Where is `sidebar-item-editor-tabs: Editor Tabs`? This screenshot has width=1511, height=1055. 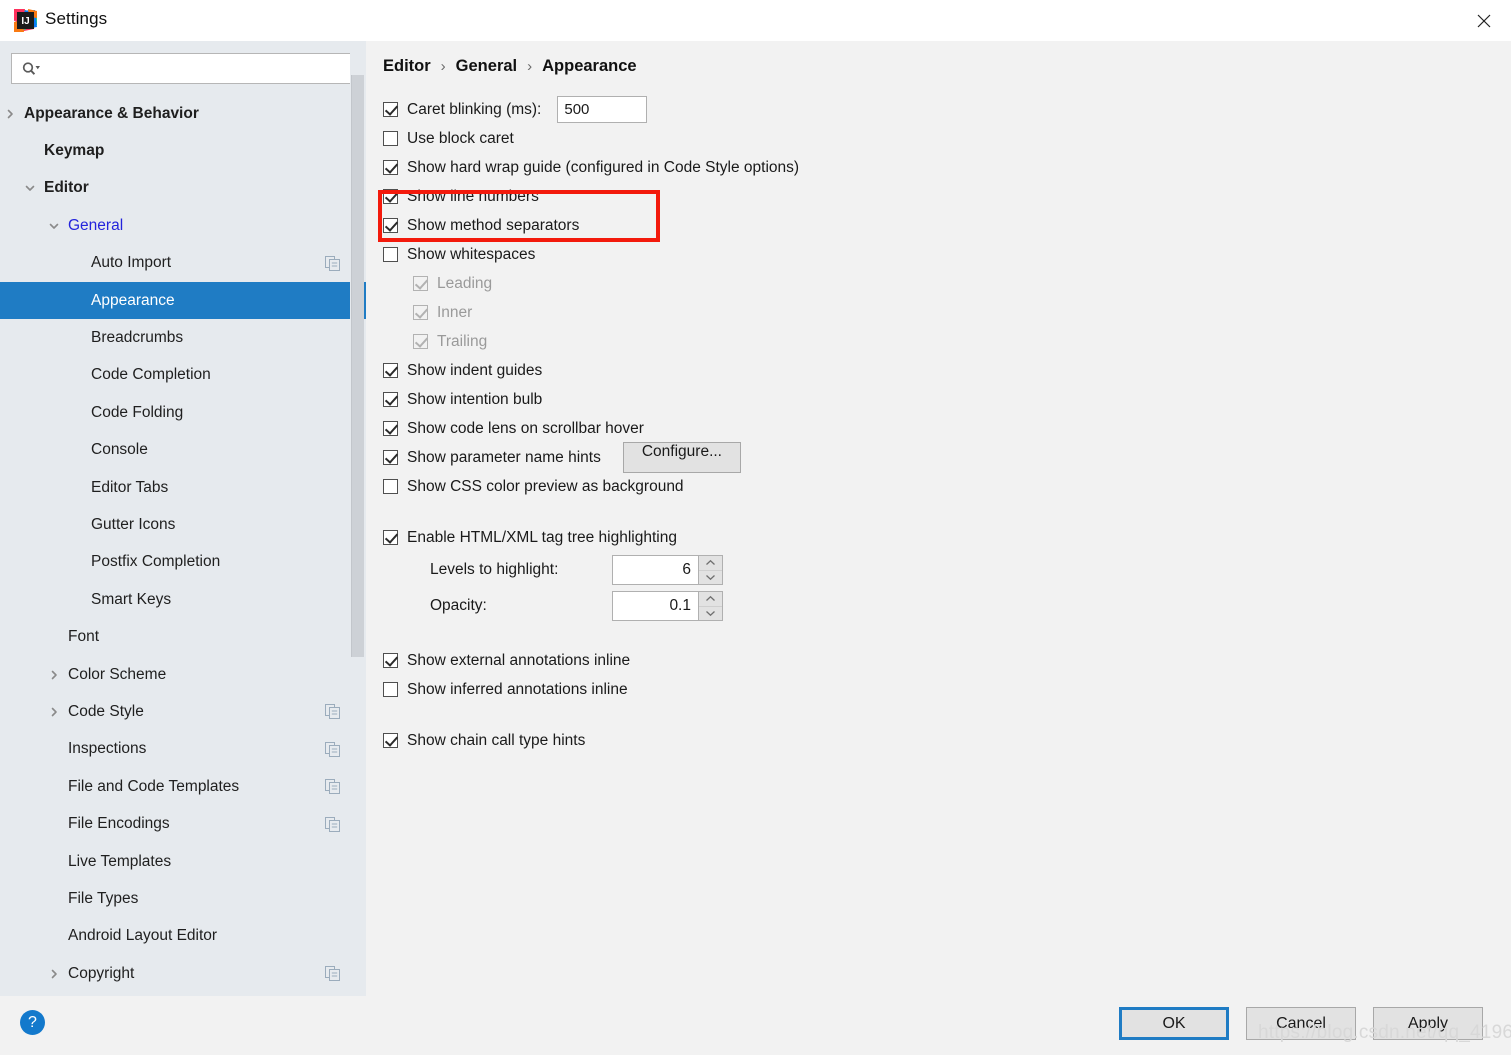 sidebar-item-editor-tabs: Editor Tabs is located at coordinates (183, 487).